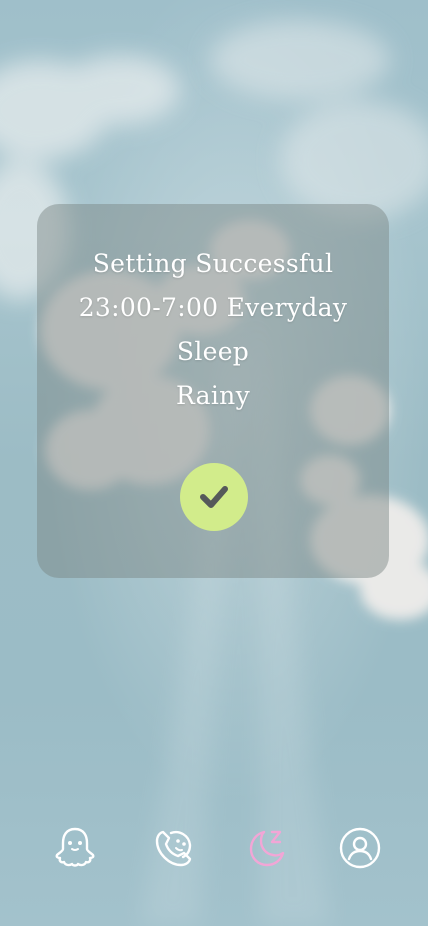  I want to click on user-profile-icon, so click(360, 848).